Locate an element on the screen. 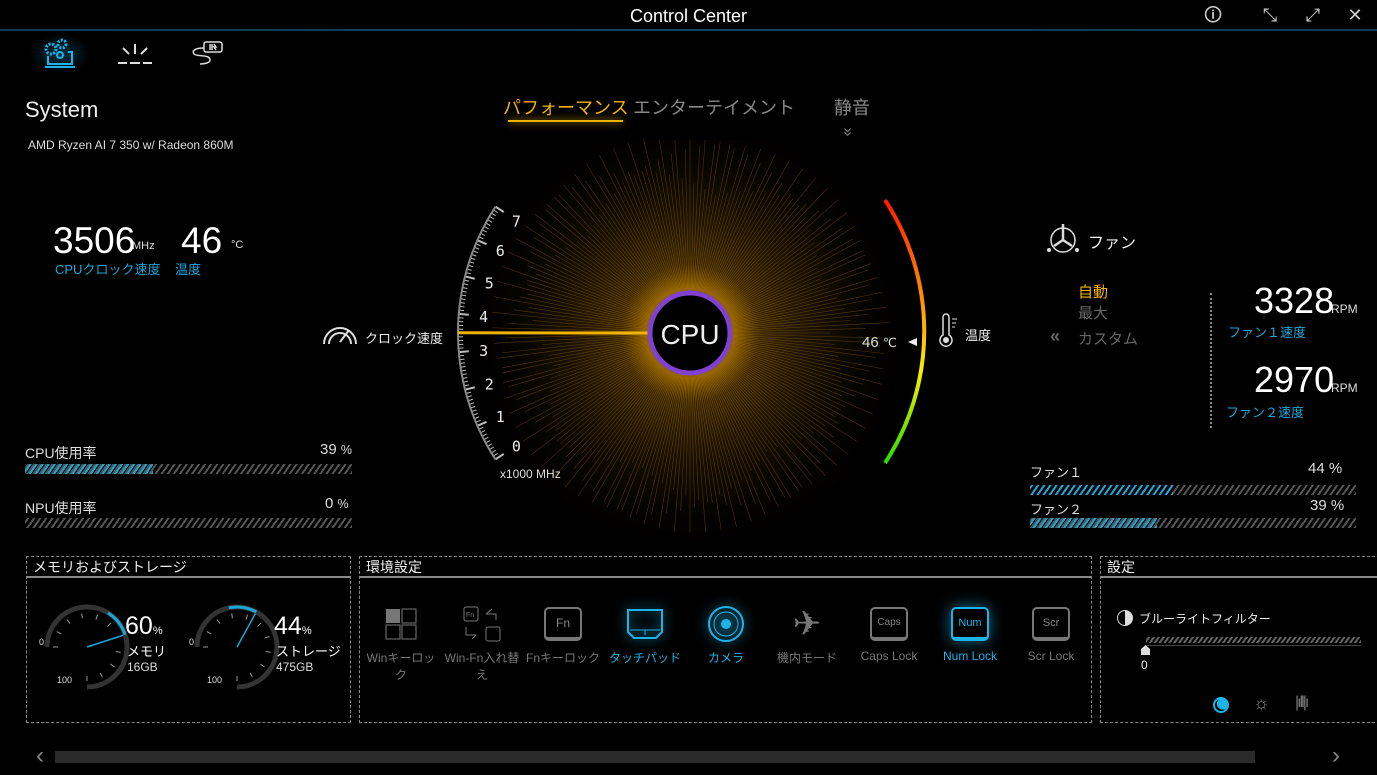 This screenshot has width=1377, height=775. battery-plug-icon is located at coordinates (207, 53).